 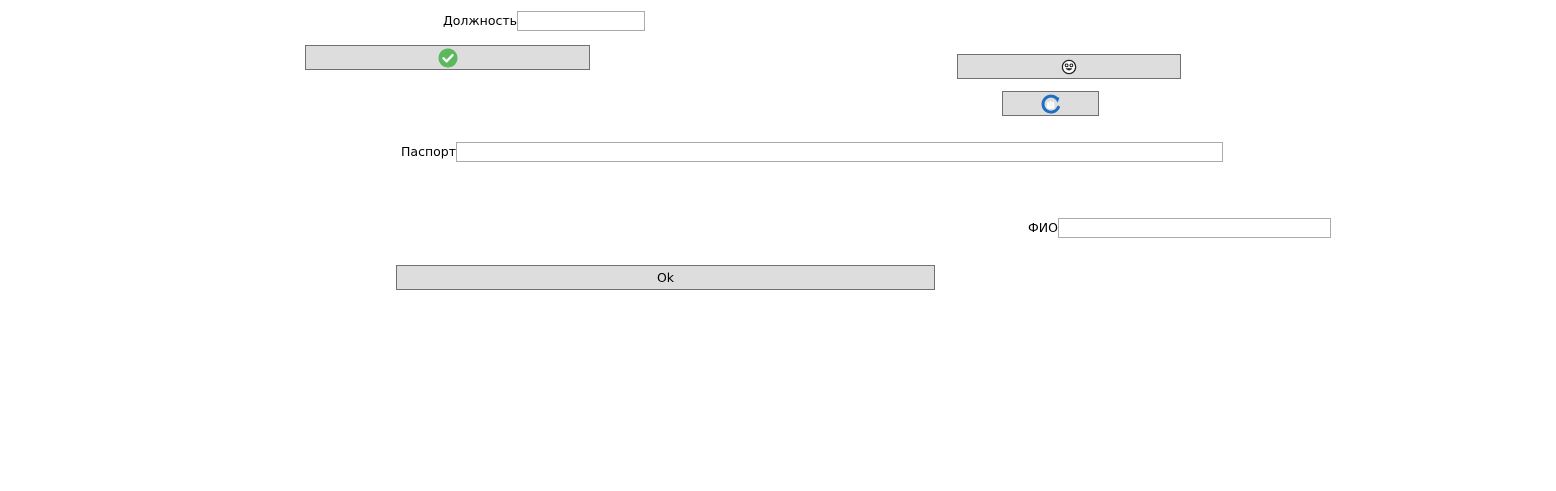 I want to click on check-circle-icon, so click(x=448, y=58).